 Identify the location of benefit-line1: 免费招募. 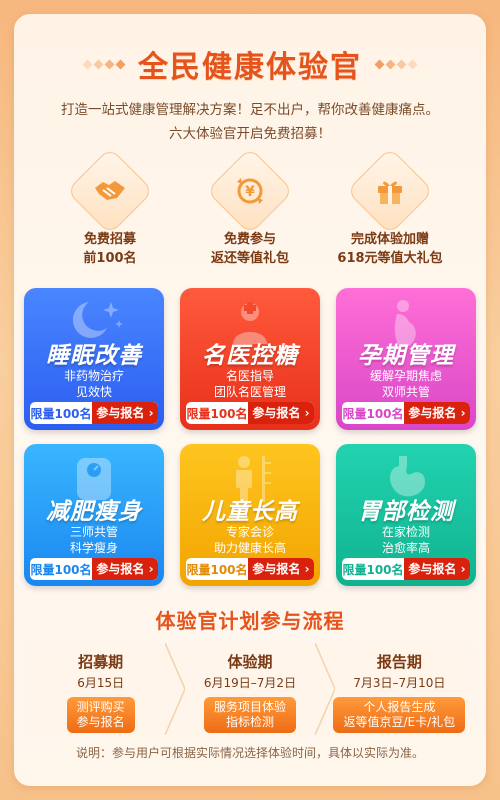
(109, 239).